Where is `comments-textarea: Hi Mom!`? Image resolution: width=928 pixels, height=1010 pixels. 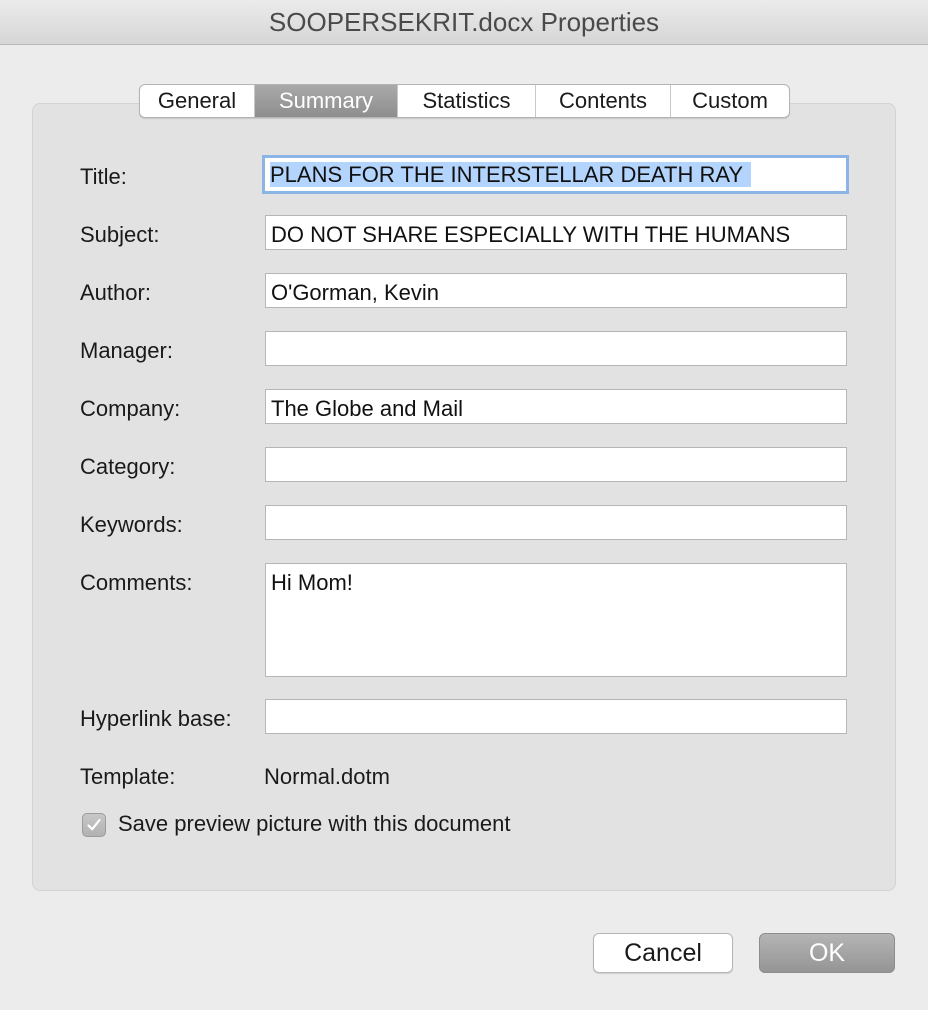
comments-textarea: Hi Mom! is located at coordinates (556, 620).